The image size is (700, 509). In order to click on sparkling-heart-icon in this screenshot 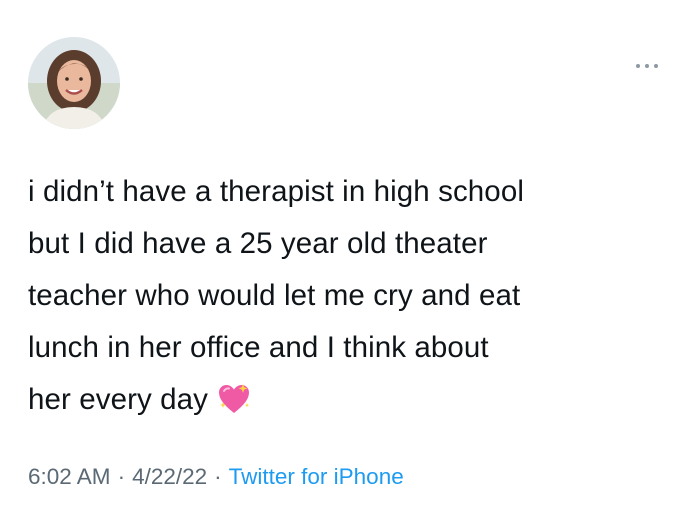, I will do `click(234, 398)`.